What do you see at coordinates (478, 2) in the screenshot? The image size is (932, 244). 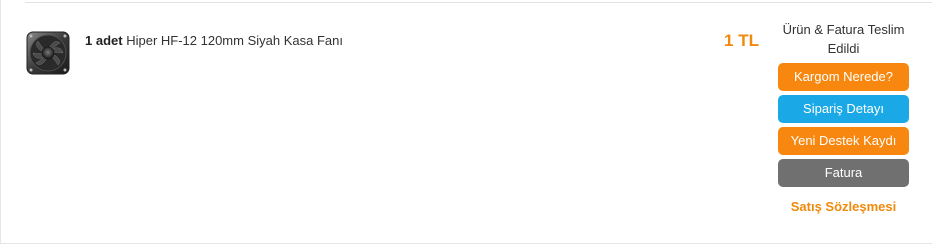 I see `top-divider` at bounding box center [478, 2].